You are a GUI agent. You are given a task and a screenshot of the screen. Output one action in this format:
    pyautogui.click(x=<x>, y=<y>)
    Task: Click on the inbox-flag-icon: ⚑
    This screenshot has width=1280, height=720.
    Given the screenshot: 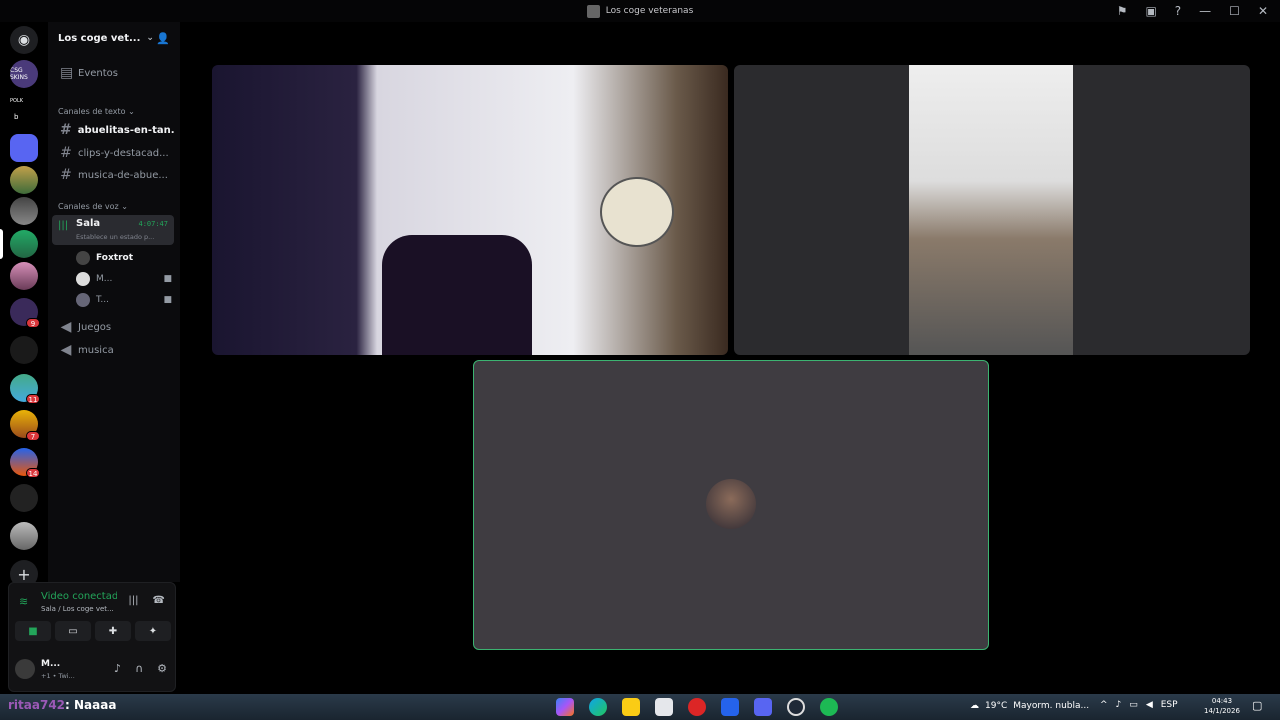 What is the action you would take?
    pyautogui.click(x=1122, y=11)
    